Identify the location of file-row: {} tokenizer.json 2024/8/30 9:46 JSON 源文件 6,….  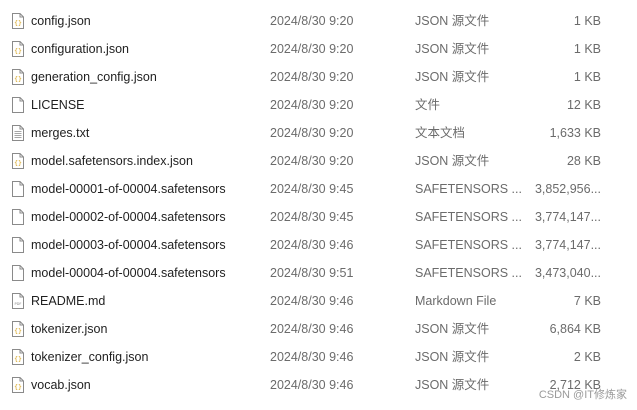
(318, 329).